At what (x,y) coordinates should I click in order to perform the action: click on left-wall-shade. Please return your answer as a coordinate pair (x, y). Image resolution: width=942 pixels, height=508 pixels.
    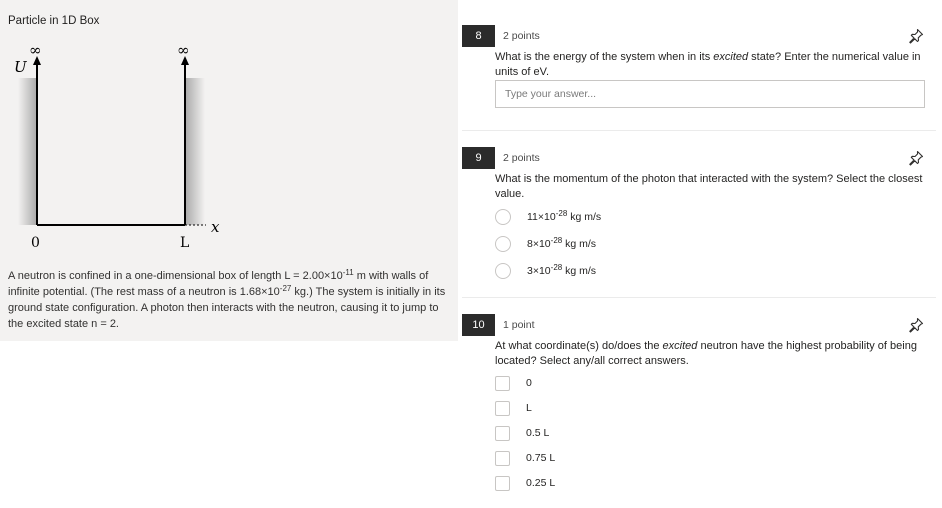
    Looking at the image, I should click on (27, 151).